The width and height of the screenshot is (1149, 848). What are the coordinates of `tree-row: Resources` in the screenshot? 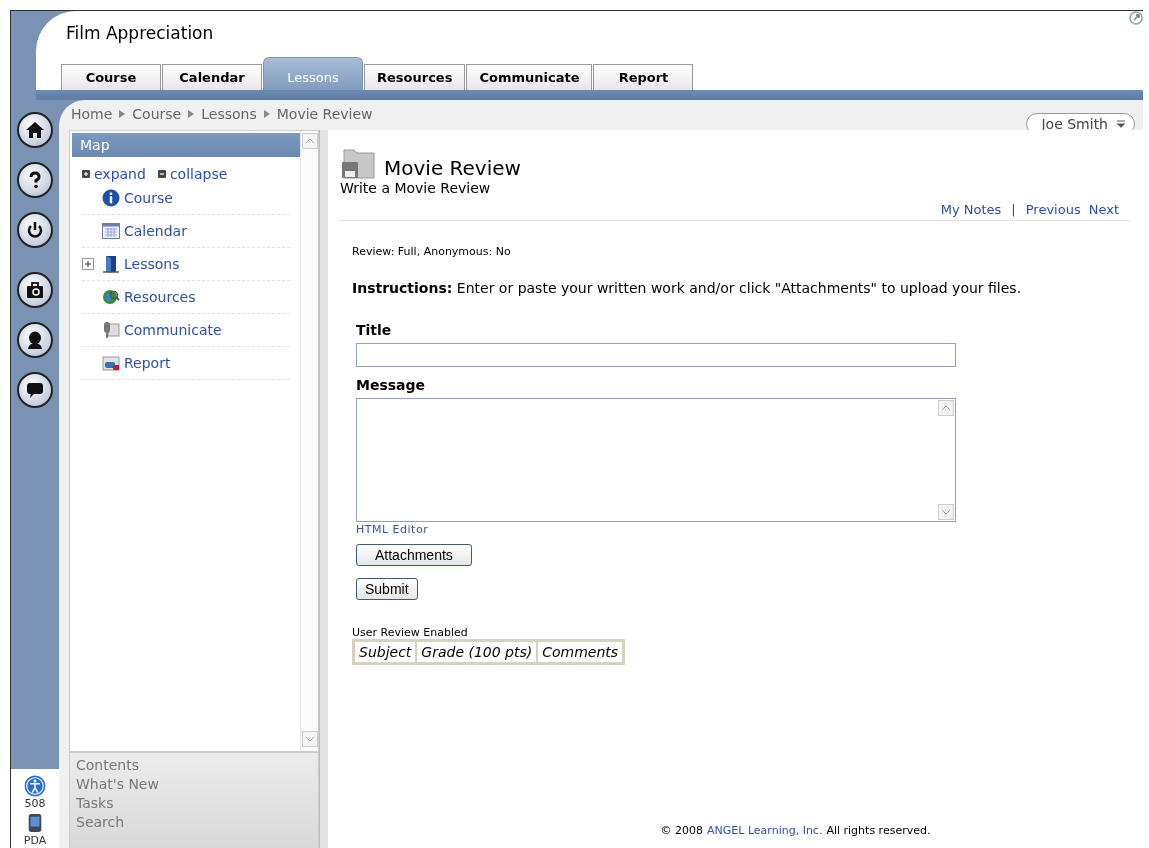 It's located at (186, 297).